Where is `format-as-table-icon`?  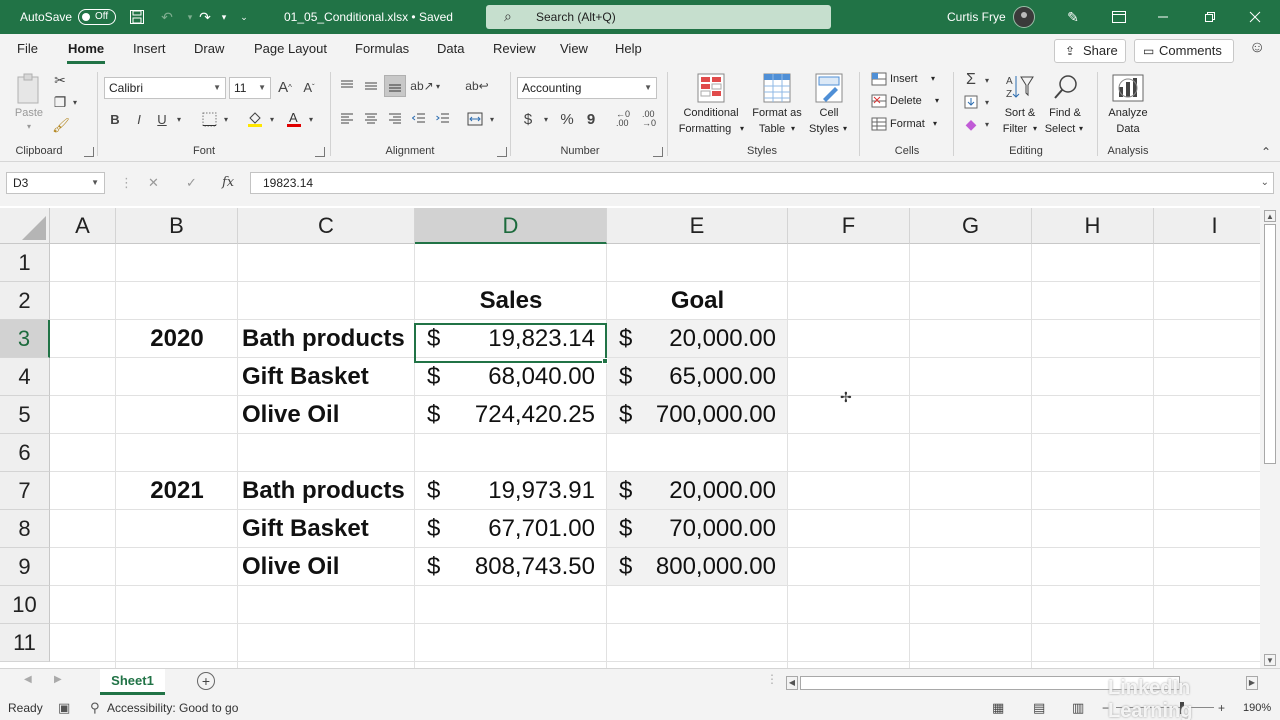
format-as-table-icon is located at coordinates (777, 88).